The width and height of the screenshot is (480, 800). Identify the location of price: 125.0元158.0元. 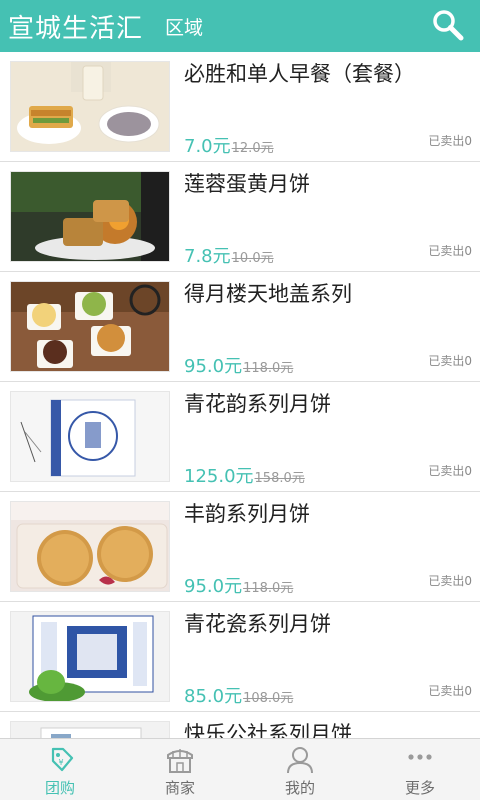
(244, 475).